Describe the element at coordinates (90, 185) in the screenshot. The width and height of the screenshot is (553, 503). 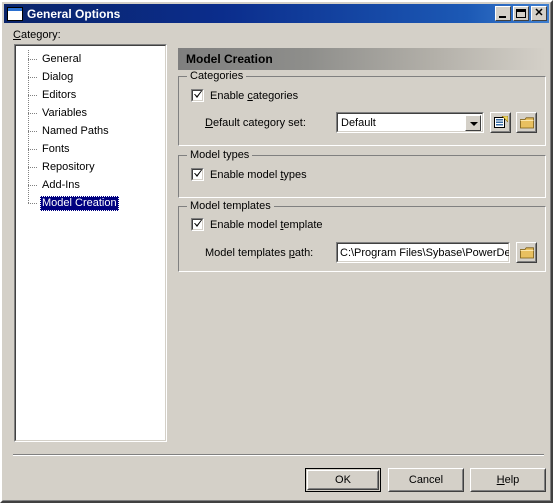
I see `tree-item-add-ins: Add-Ins` at that location.